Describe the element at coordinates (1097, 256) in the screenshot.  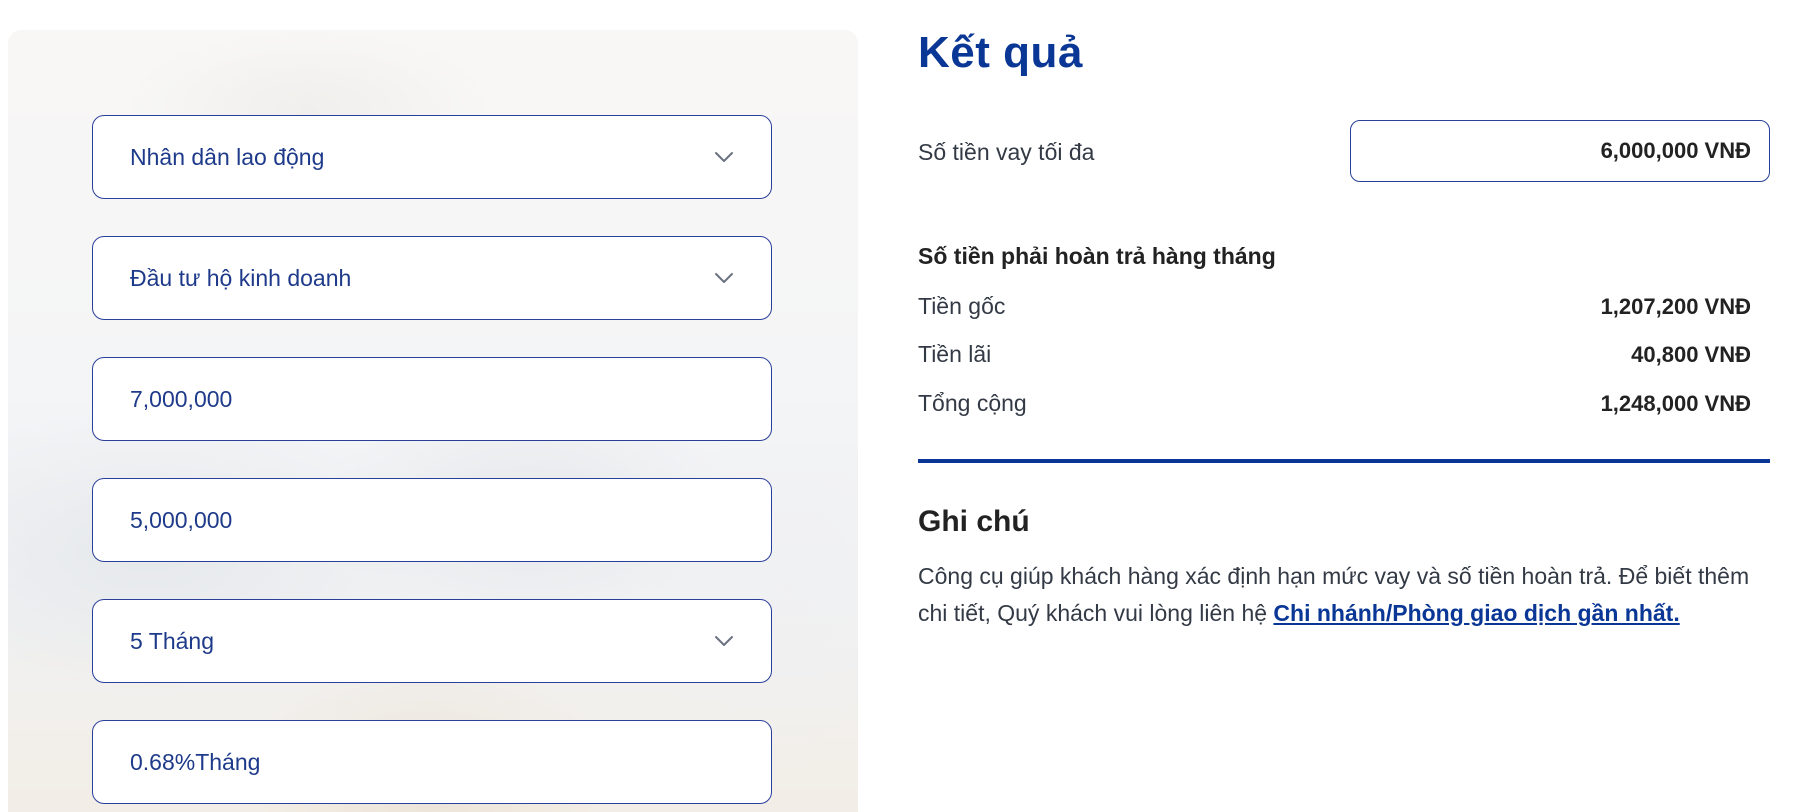
I see `monthly-repayment-heading: Số tiền phải hoàn trả hàng tháng` at that location.